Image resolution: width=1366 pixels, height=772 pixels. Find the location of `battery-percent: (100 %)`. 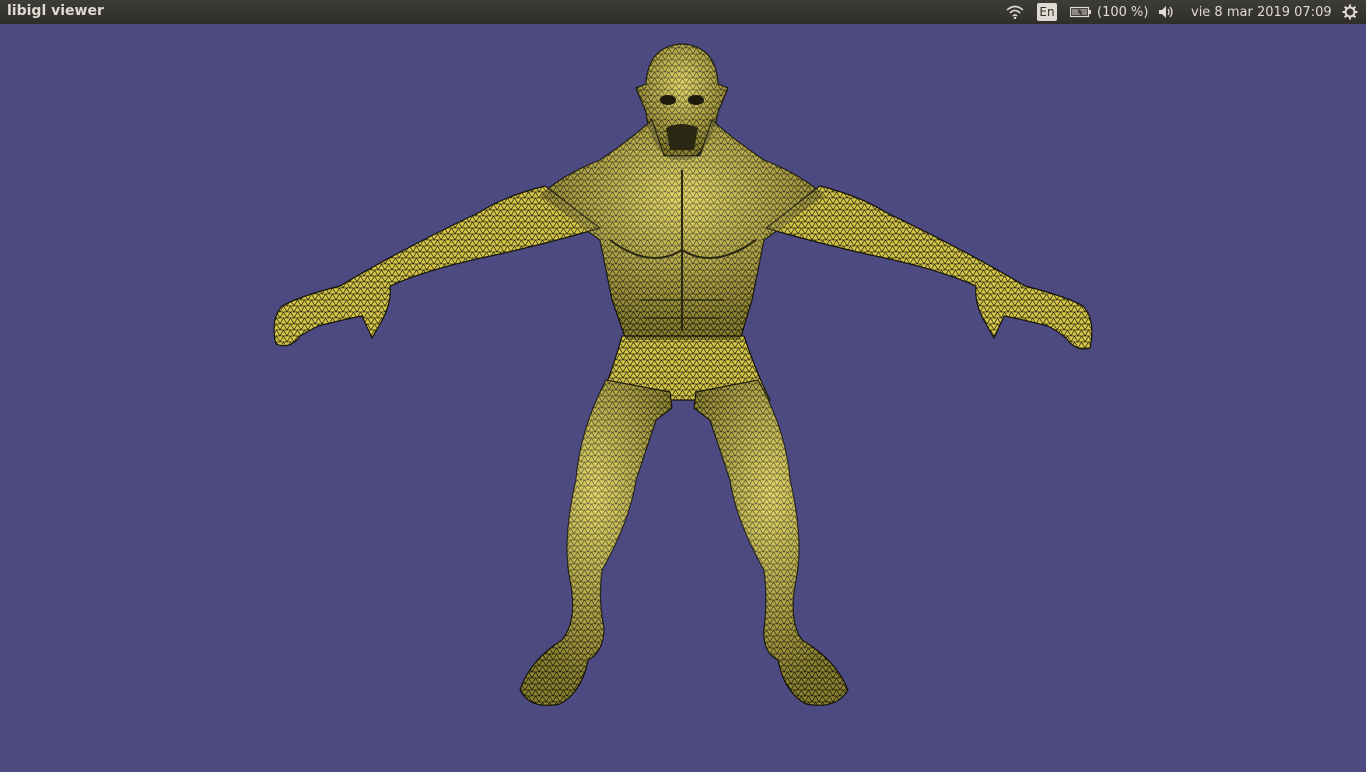

battery-percent: (100 %) is located at coordinates (1122, 12).